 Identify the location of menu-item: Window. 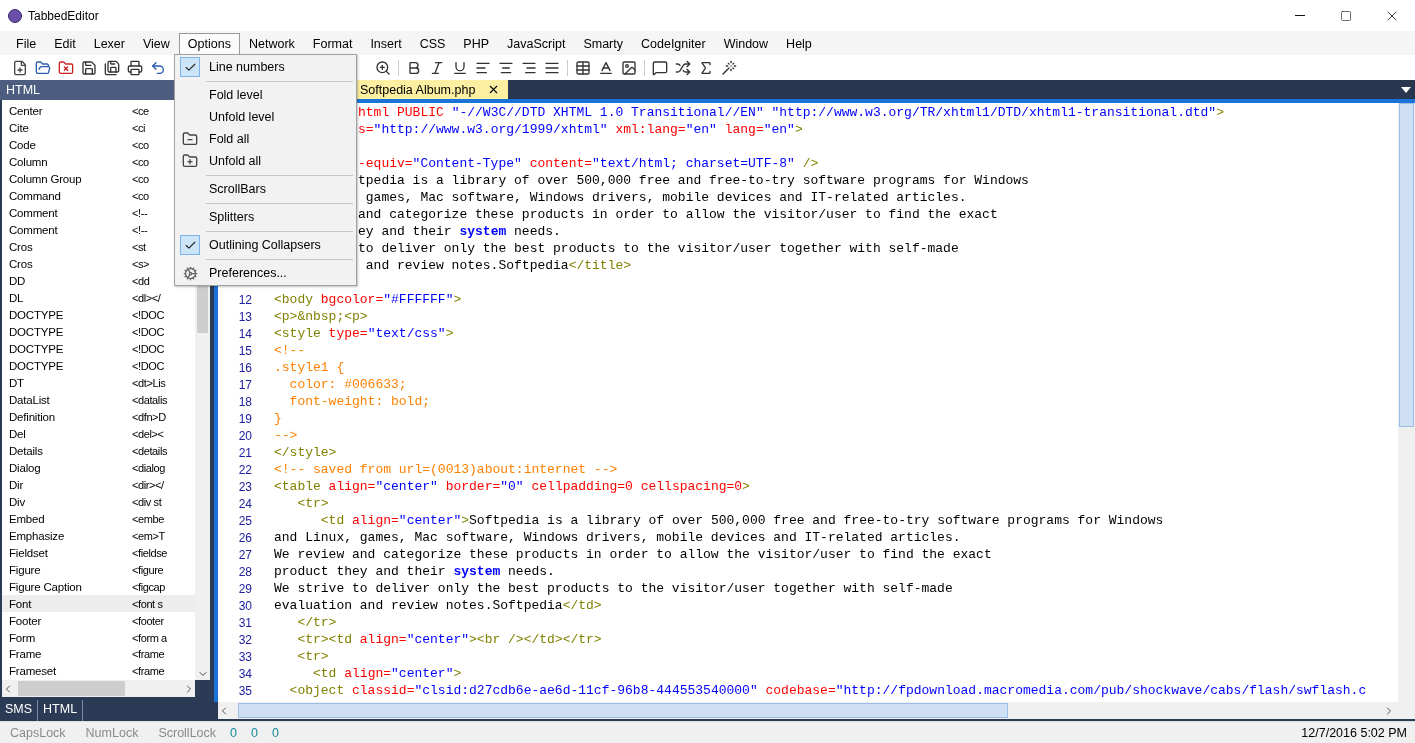
(746, 44).